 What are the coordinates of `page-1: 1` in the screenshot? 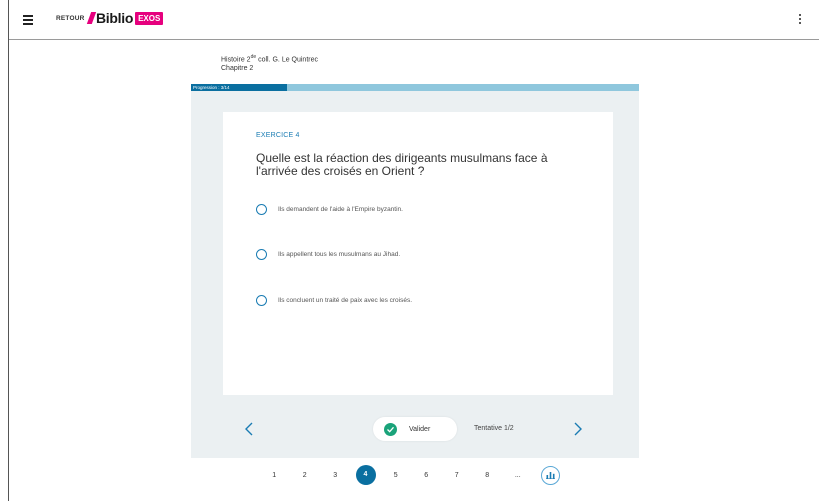 It's located at (274, 475).